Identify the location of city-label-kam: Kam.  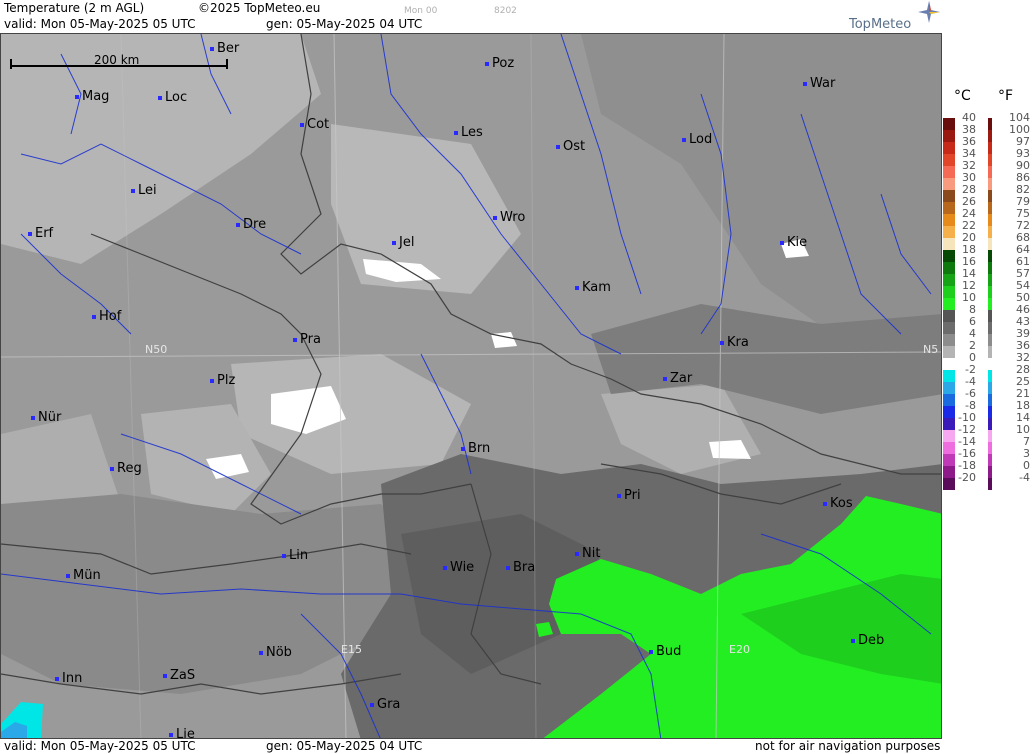
(593, 287).